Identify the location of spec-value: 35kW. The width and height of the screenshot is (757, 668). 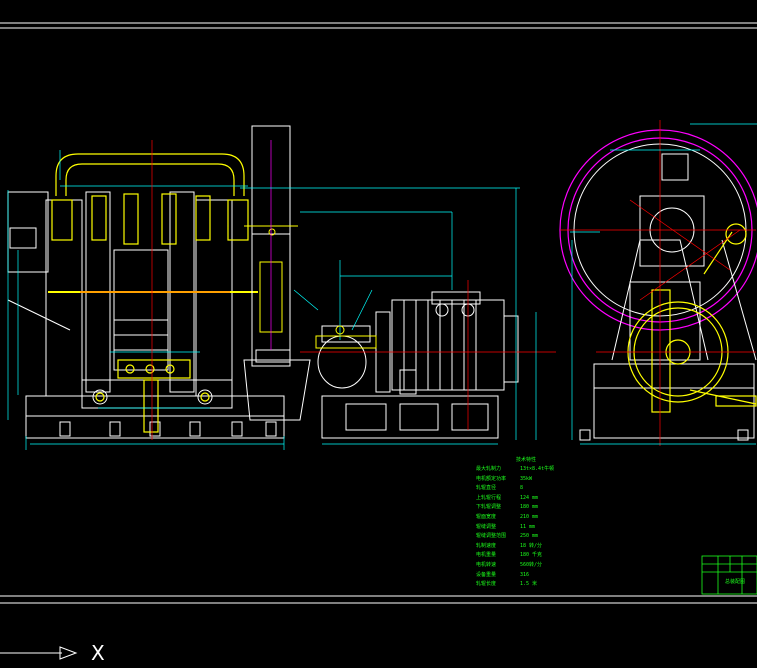
(526, 478).